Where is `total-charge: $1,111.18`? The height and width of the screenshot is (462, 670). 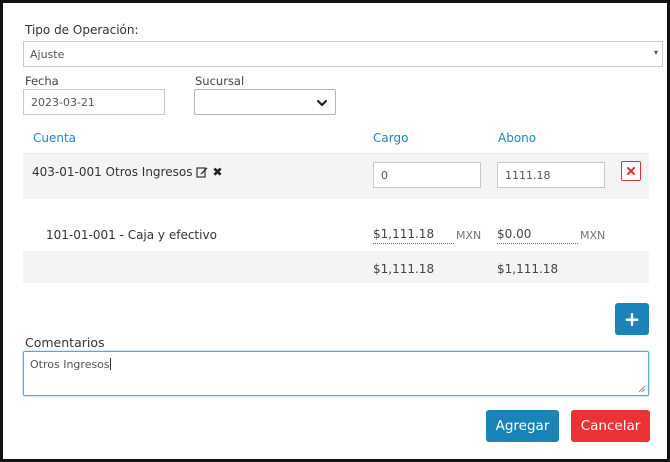
total-charge: $1,111.18 is located at coordinates (404, 269).